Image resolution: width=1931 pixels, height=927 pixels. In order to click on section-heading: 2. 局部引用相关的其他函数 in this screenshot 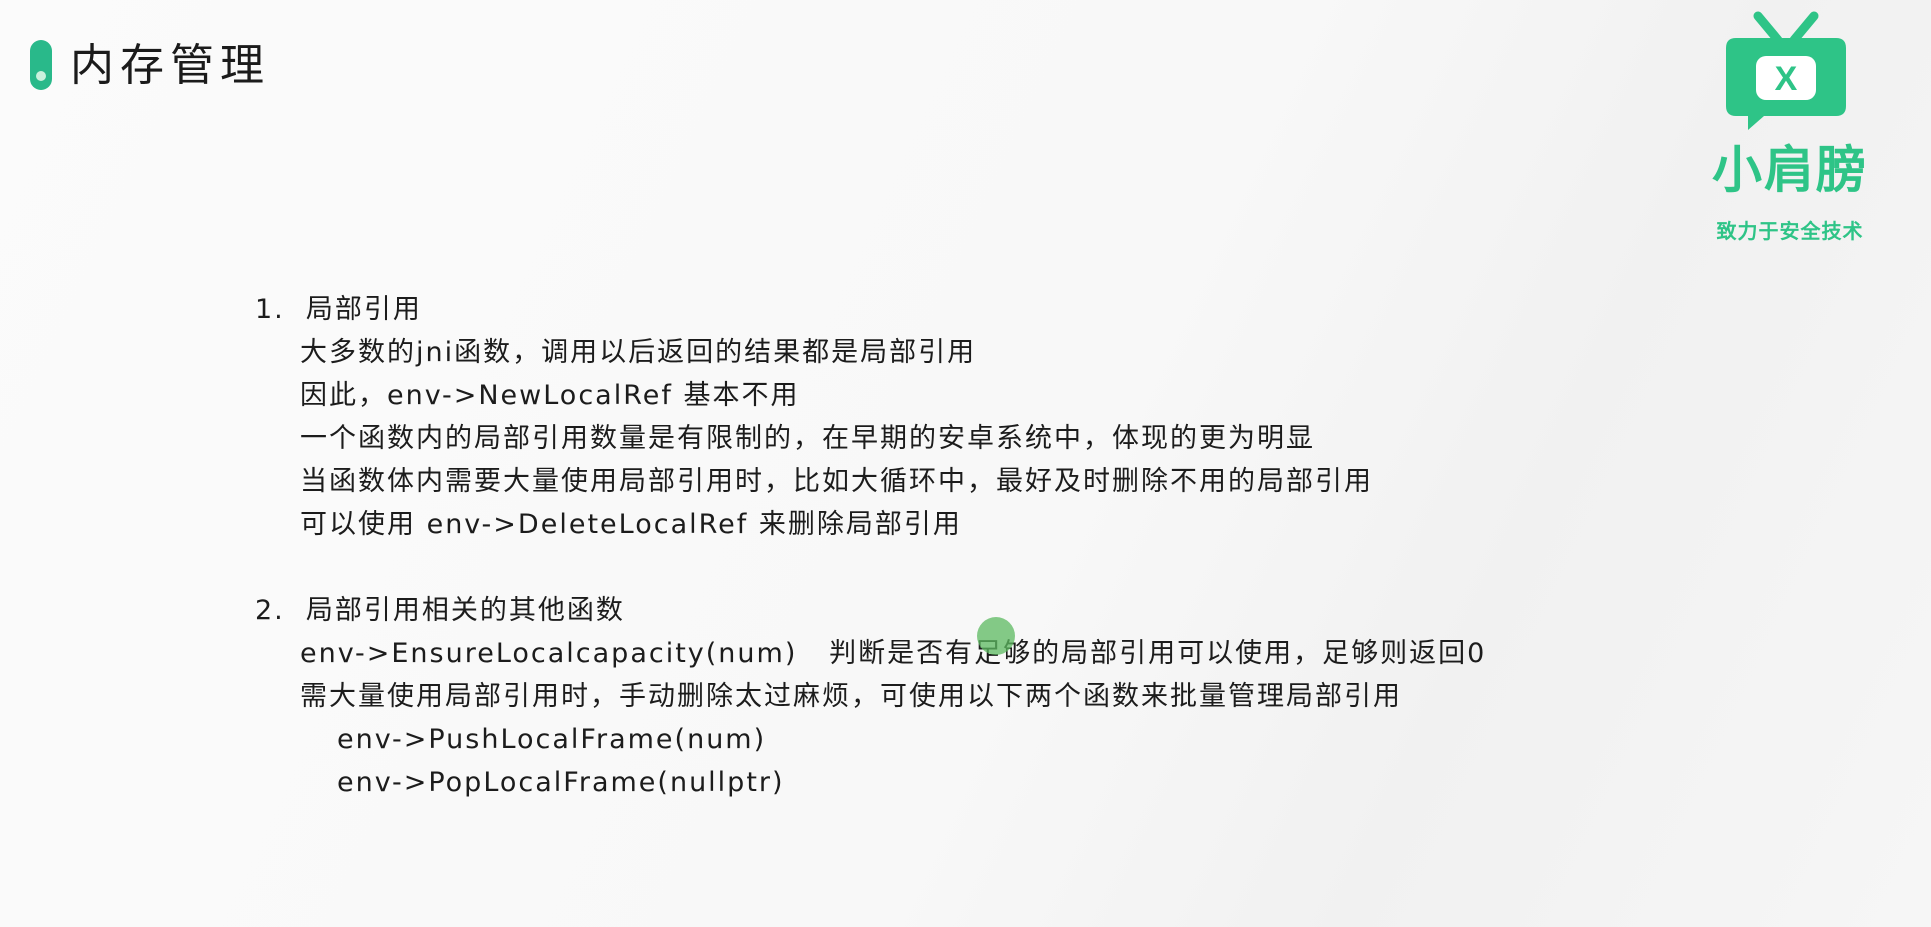, I will do `click(440, 610)`.